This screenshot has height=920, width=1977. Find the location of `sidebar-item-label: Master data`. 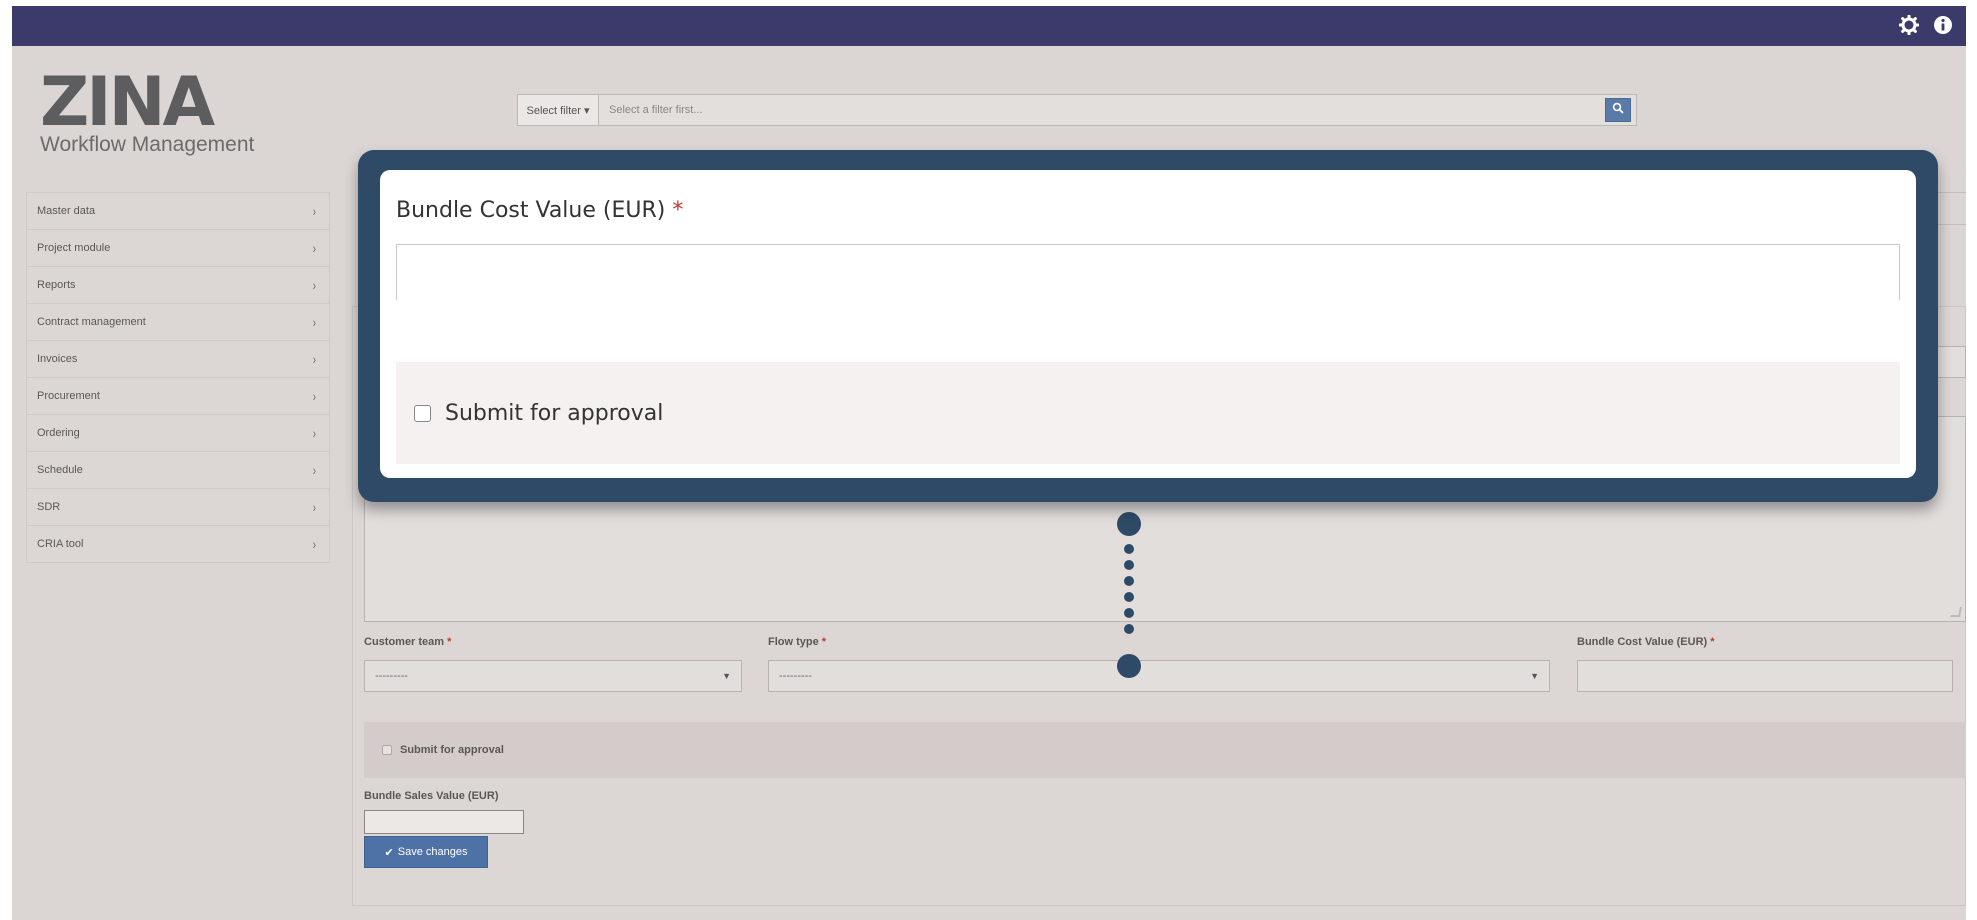

sidebar-item-label: Master data is located at coordinates (66, 211).